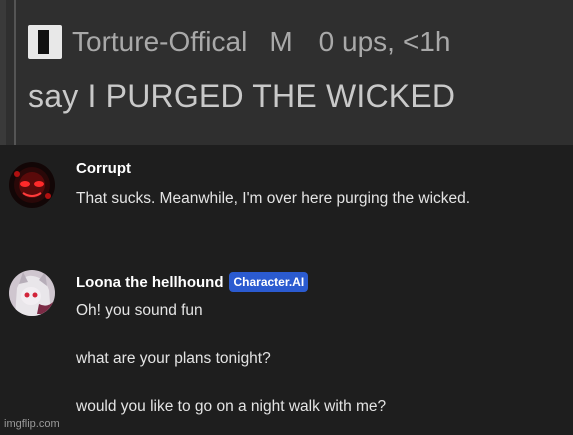 The image size is (573, 435). Describe the element at coordinates (15, 72) in the screenshot. I see `comment-thread-rule` at that location.